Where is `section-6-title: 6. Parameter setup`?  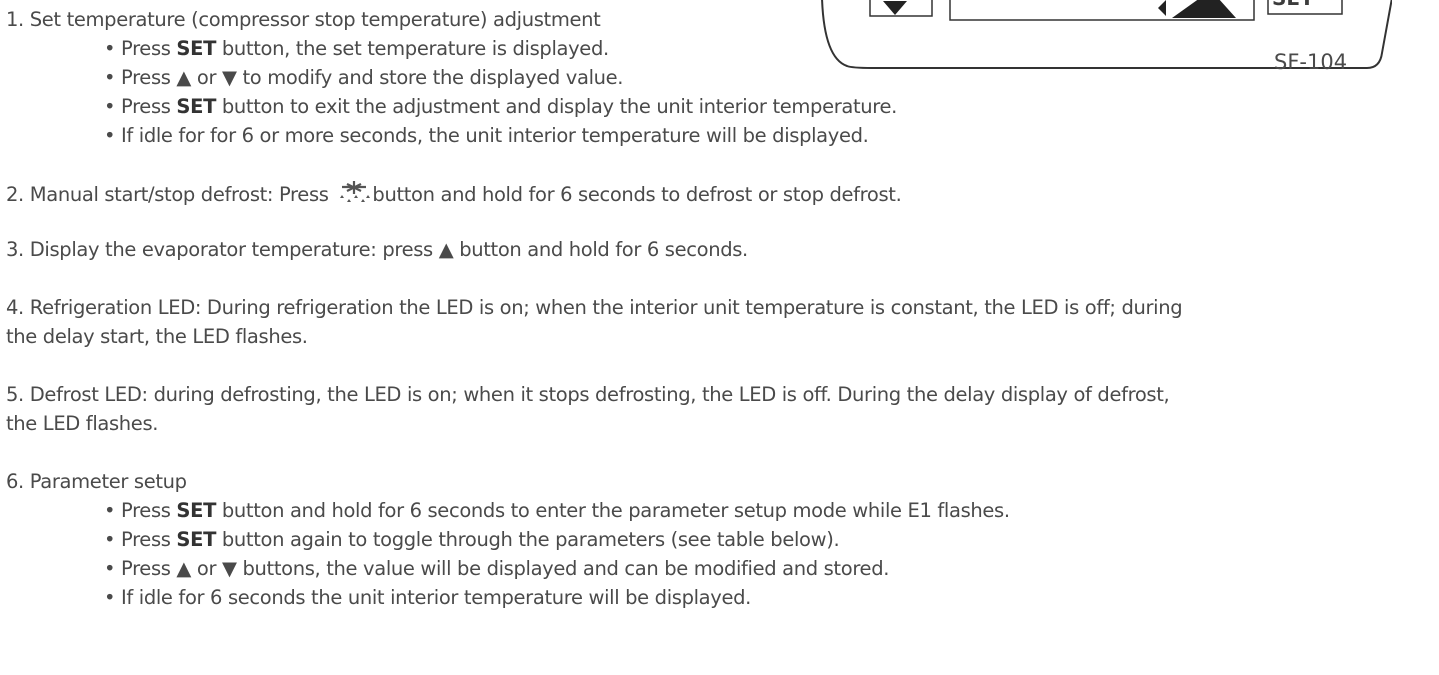
section-6-title: 6. Parameter setup is located at coordinates (96, 481).